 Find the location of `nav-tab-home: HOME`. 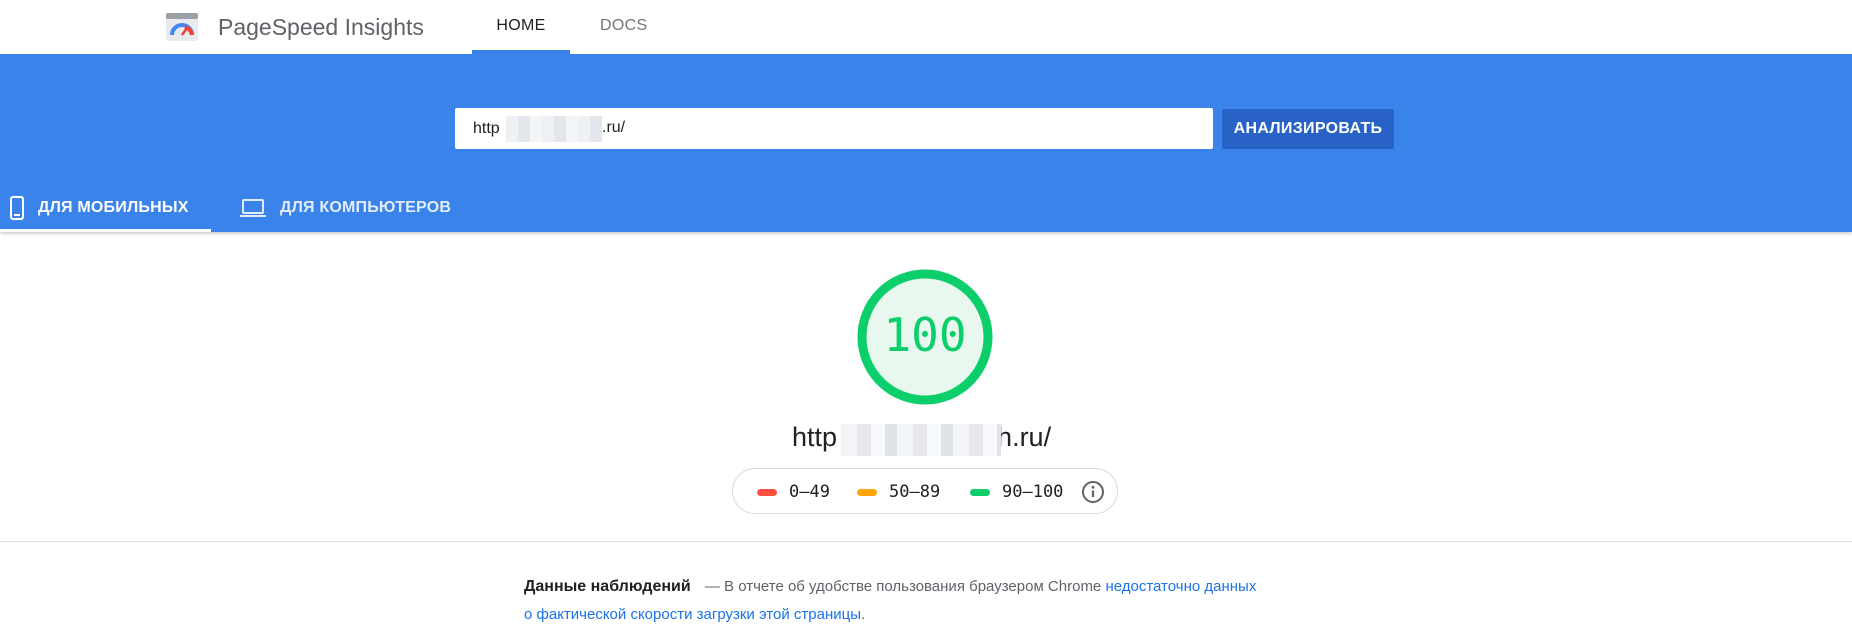

nav-tab-home: HOME is located at coordinates (521, 26).